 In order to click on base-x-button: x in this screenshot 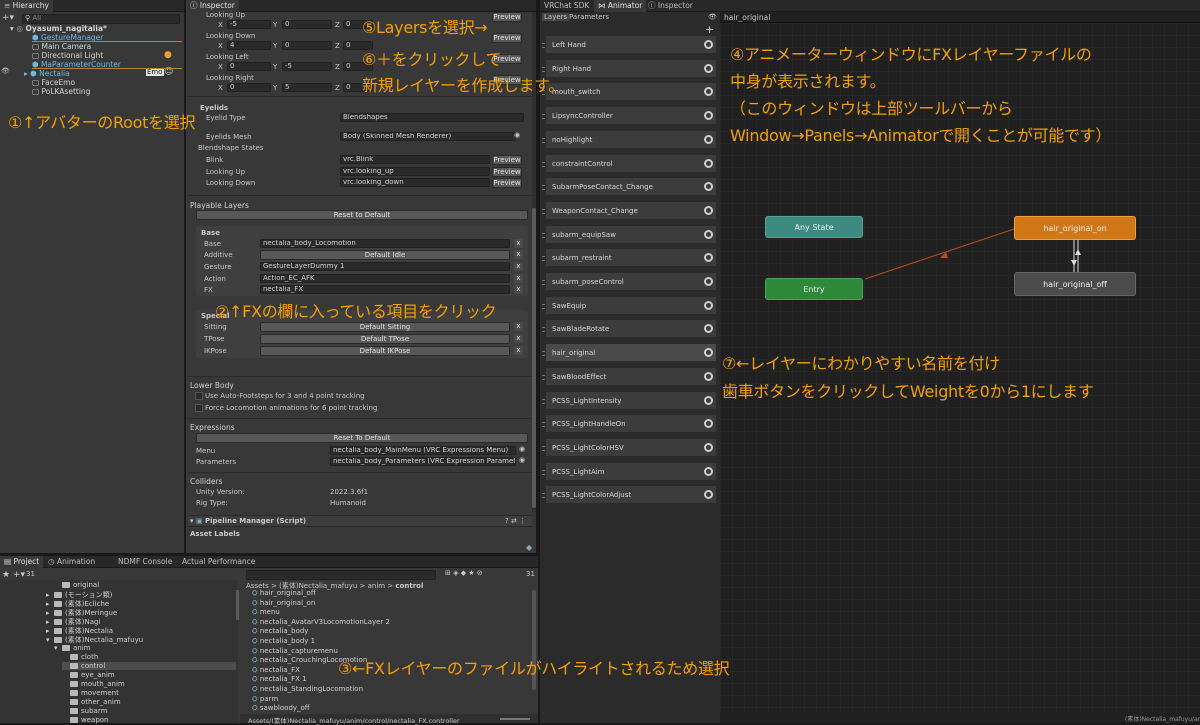, I will do `click(518, 243)`.